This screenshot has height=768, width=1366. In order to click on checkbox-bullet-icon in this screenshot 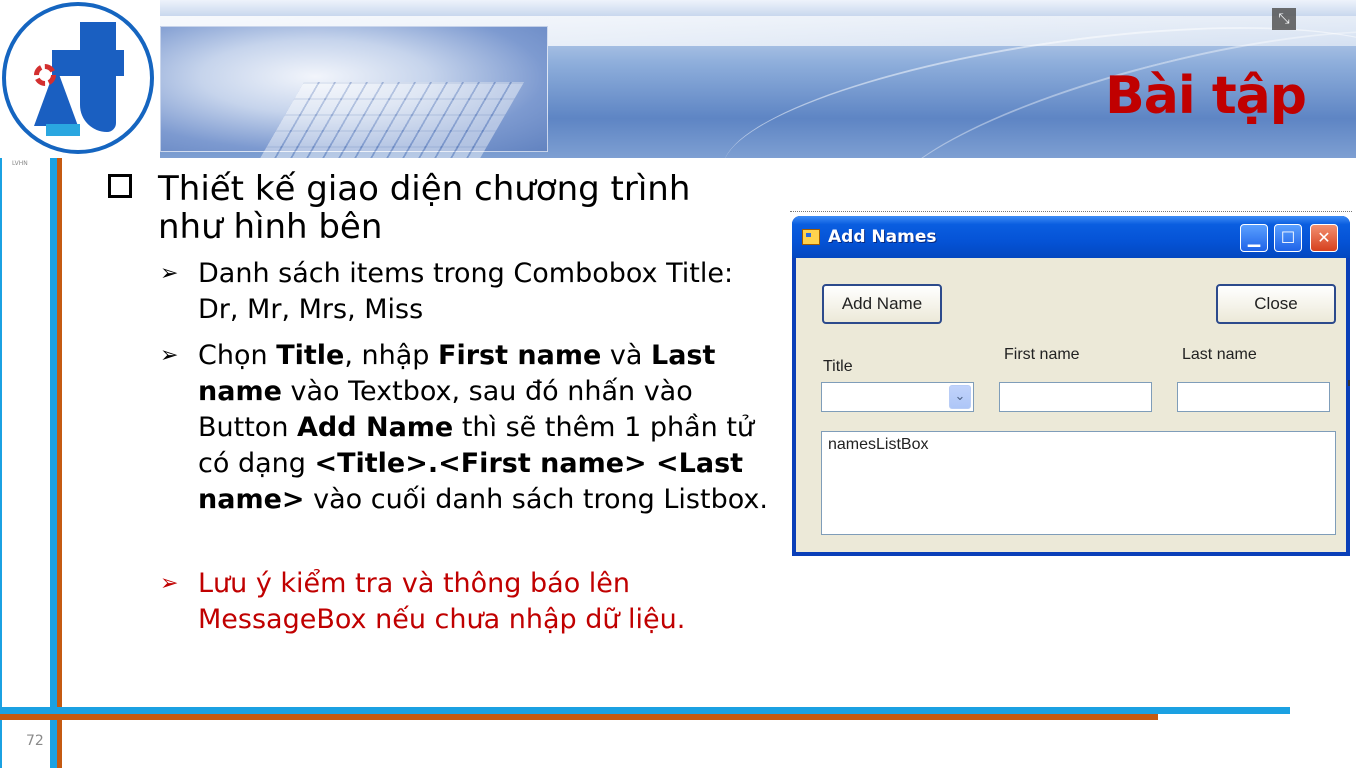, I will do `click(120, 186)`.